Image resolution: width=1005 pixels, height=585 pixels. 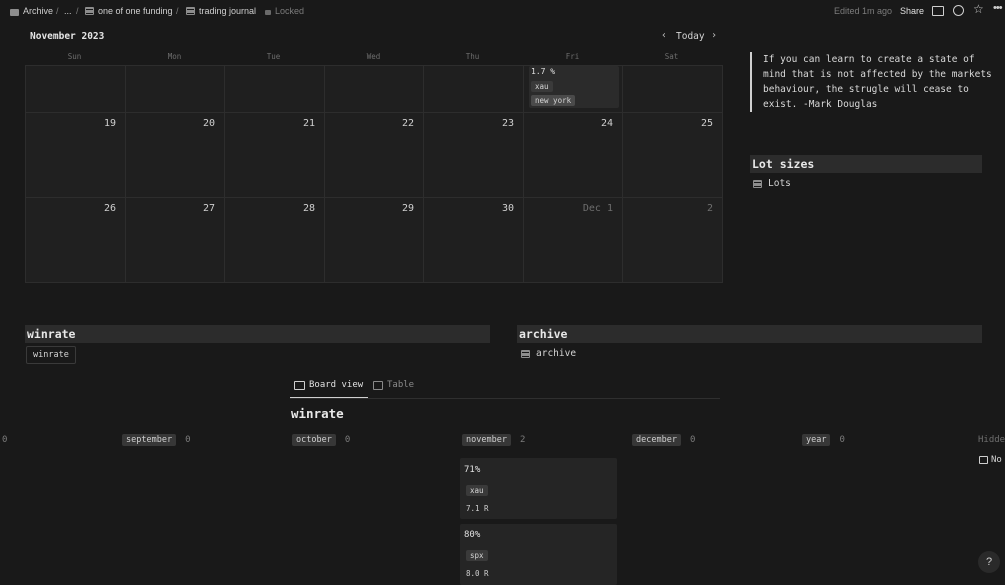 I want to click on weekday-mon: Mon, so click(x=174, y=56).